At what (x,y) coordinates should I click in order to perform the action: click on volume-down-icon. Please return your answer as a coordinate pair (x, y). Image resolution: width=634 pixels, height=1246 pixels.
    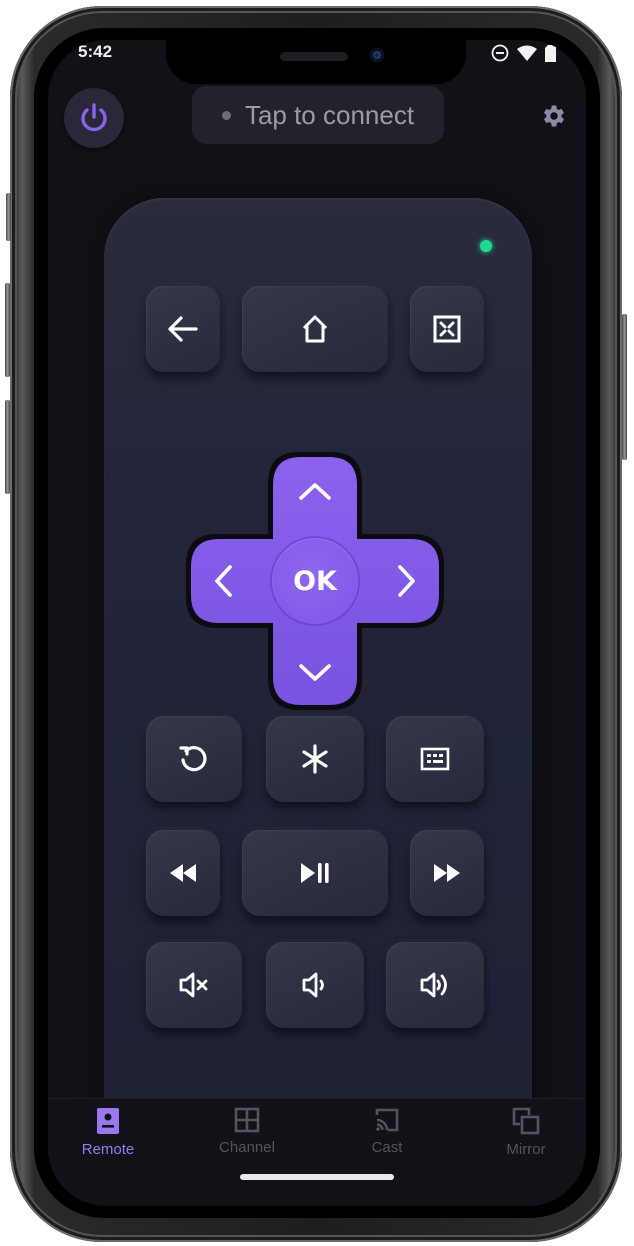
    Looking at the image, I should click on (313, 985).